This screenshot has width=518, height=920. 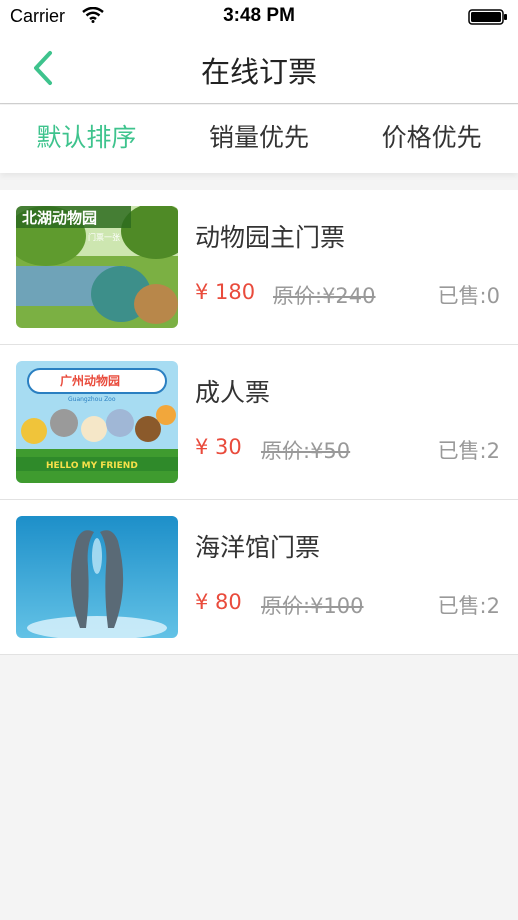 I want to click on ticket-name: 海洋馆门票, so click(x=258, y=547).